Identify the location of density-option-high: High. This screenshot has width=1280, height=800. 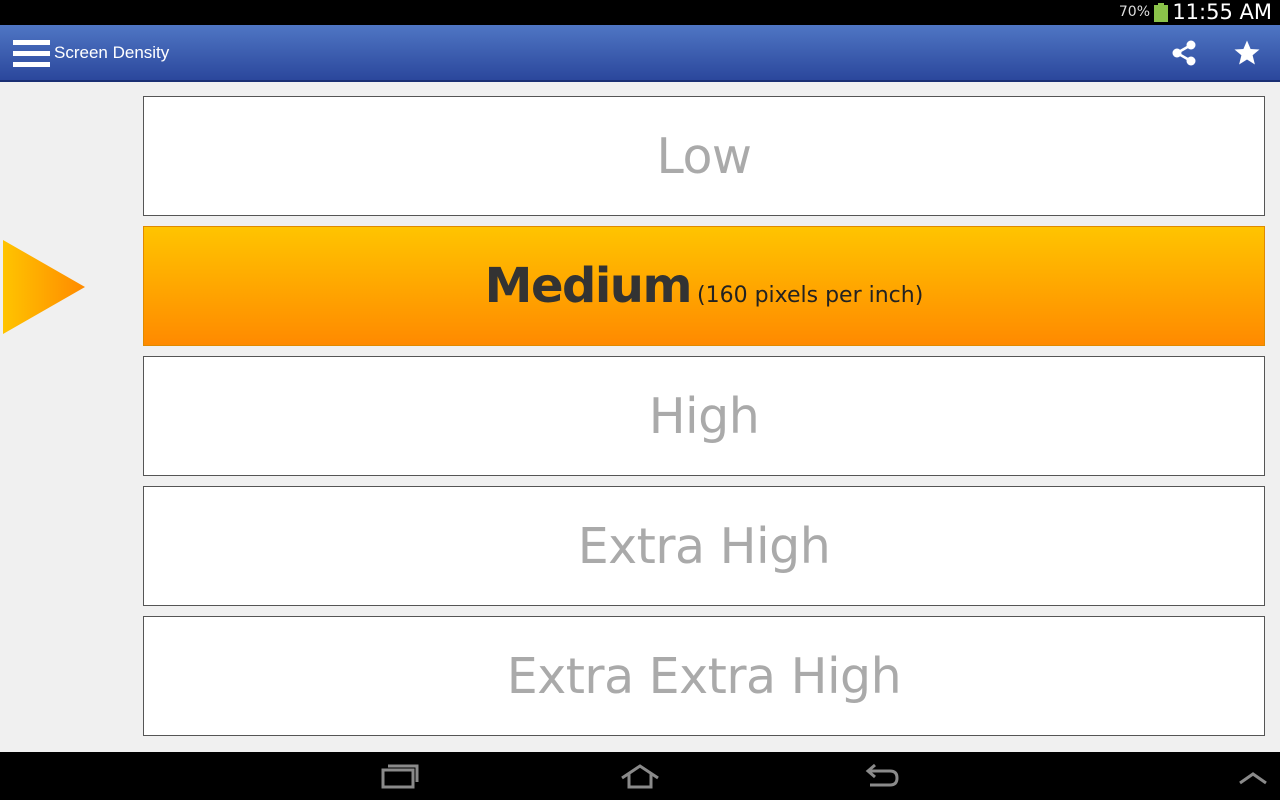
(704, 416).